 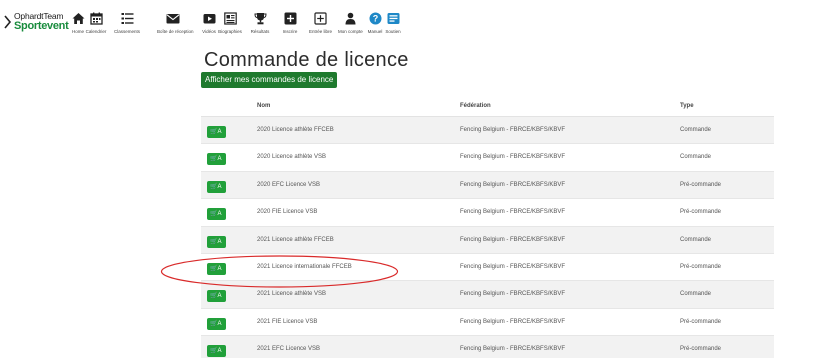 What do you see at coordinates (295, 239) in the screenshot?
I see `license-name: 2021 Licence athlète FFCEB` at bounding box center [295, 239].